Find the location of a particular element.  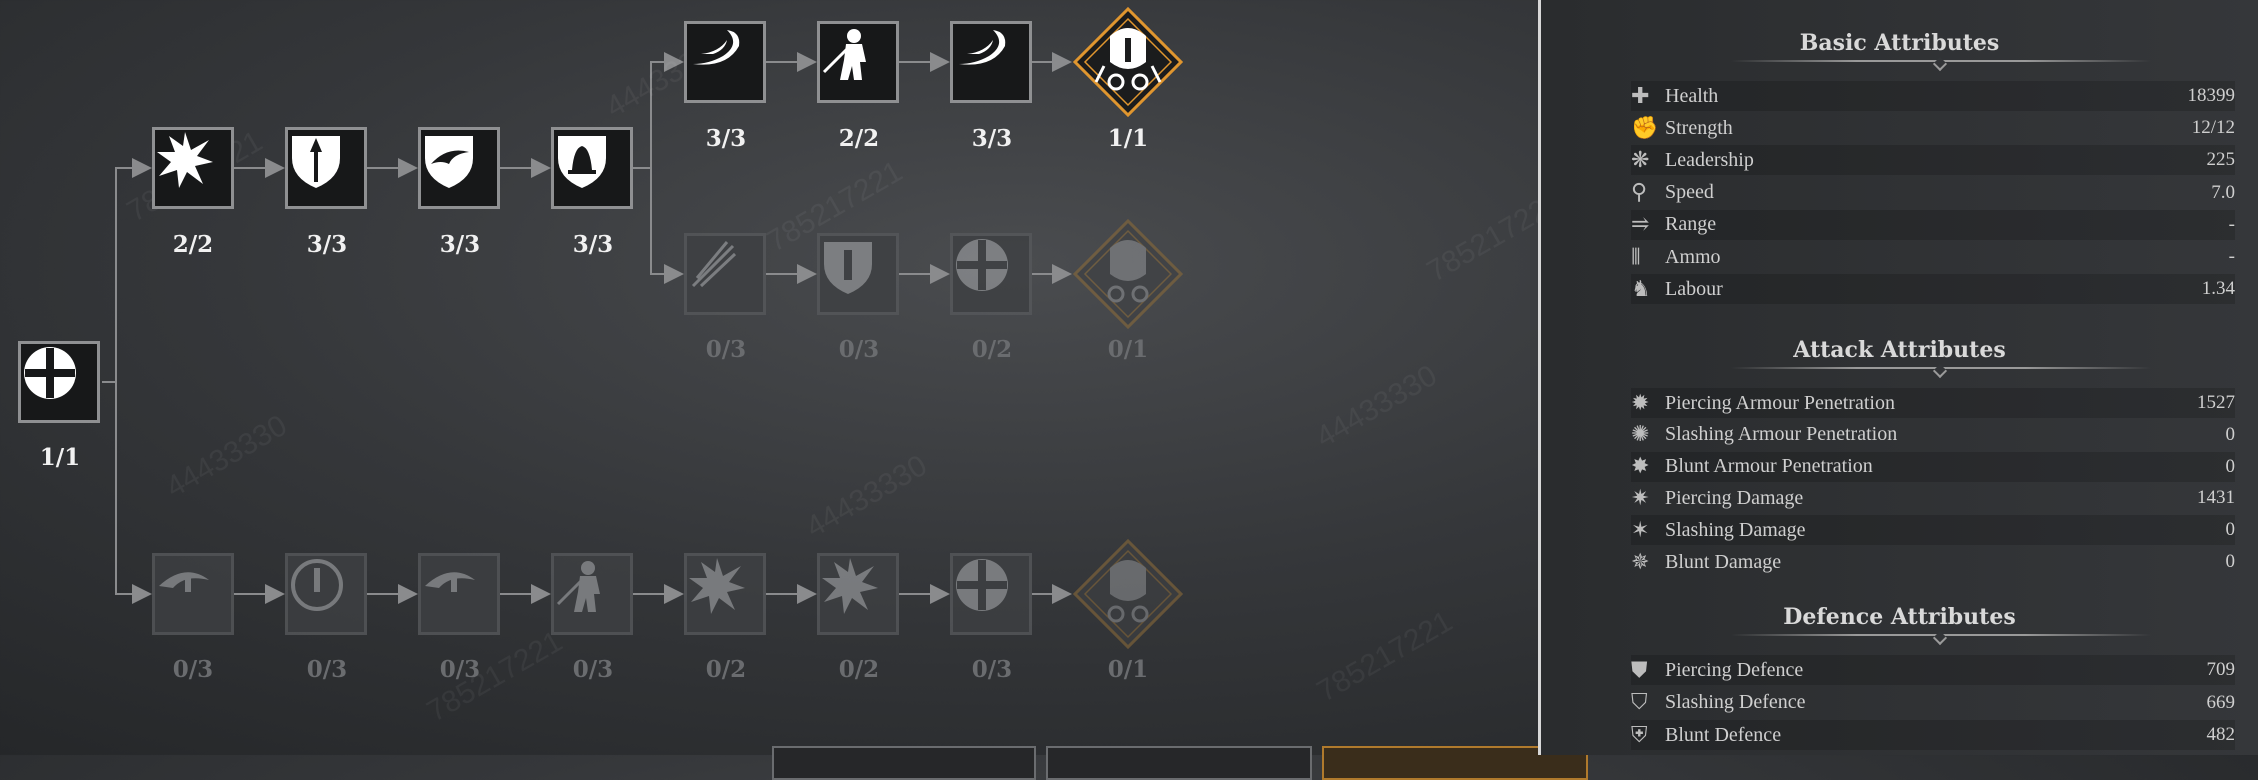

attribute-row-blunt-armour-penetration: ✸ Blunt Armour Penetration 0 is located at coordinates (1933, 466).